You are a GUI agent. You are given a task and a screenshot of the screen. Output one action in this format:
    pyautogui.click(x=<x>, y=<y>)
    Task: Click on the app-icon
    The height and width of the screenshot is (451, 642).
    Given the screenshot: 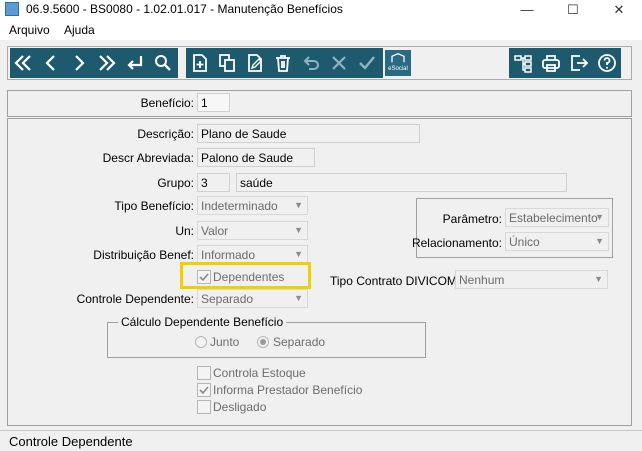 What is the action you would take?
    pyautogui.click(x=12, y=9)
    